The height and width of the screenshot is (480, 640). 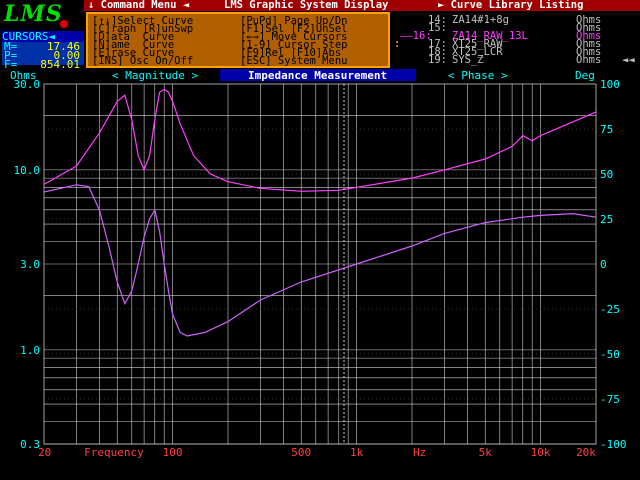 What do you see at coordinates (606, 129) in the screenshot?
I see `y-right-tick-label: 75` at bounding box center [606, 129].